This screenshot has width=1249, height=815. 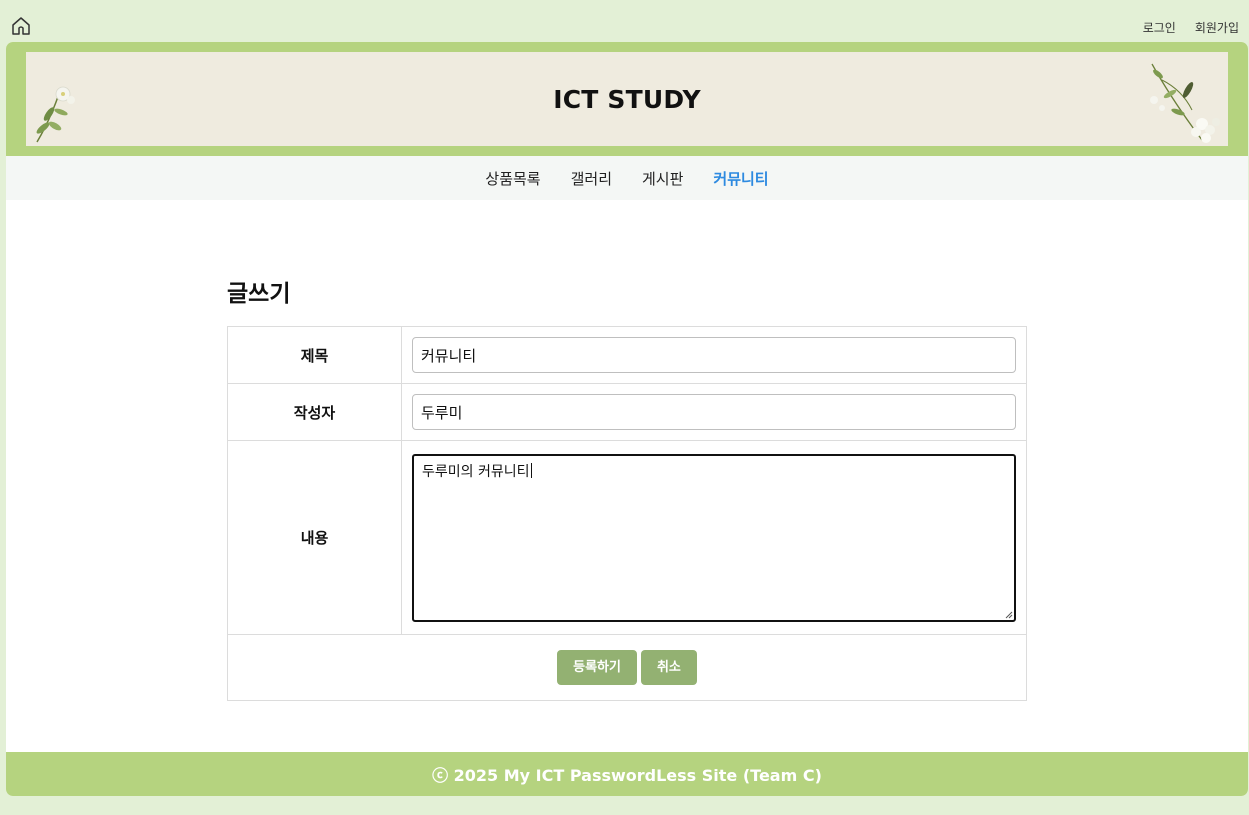 I want to click on resize-handle-icon, so click(x=1009, y=615).